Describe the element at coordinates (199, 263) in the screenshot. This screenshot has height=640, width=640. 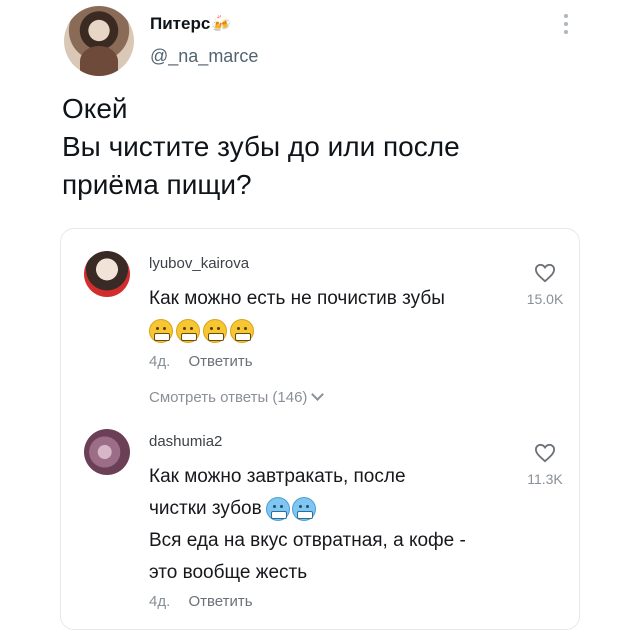
I see `comment-username: lyubov_kairova` at that location.